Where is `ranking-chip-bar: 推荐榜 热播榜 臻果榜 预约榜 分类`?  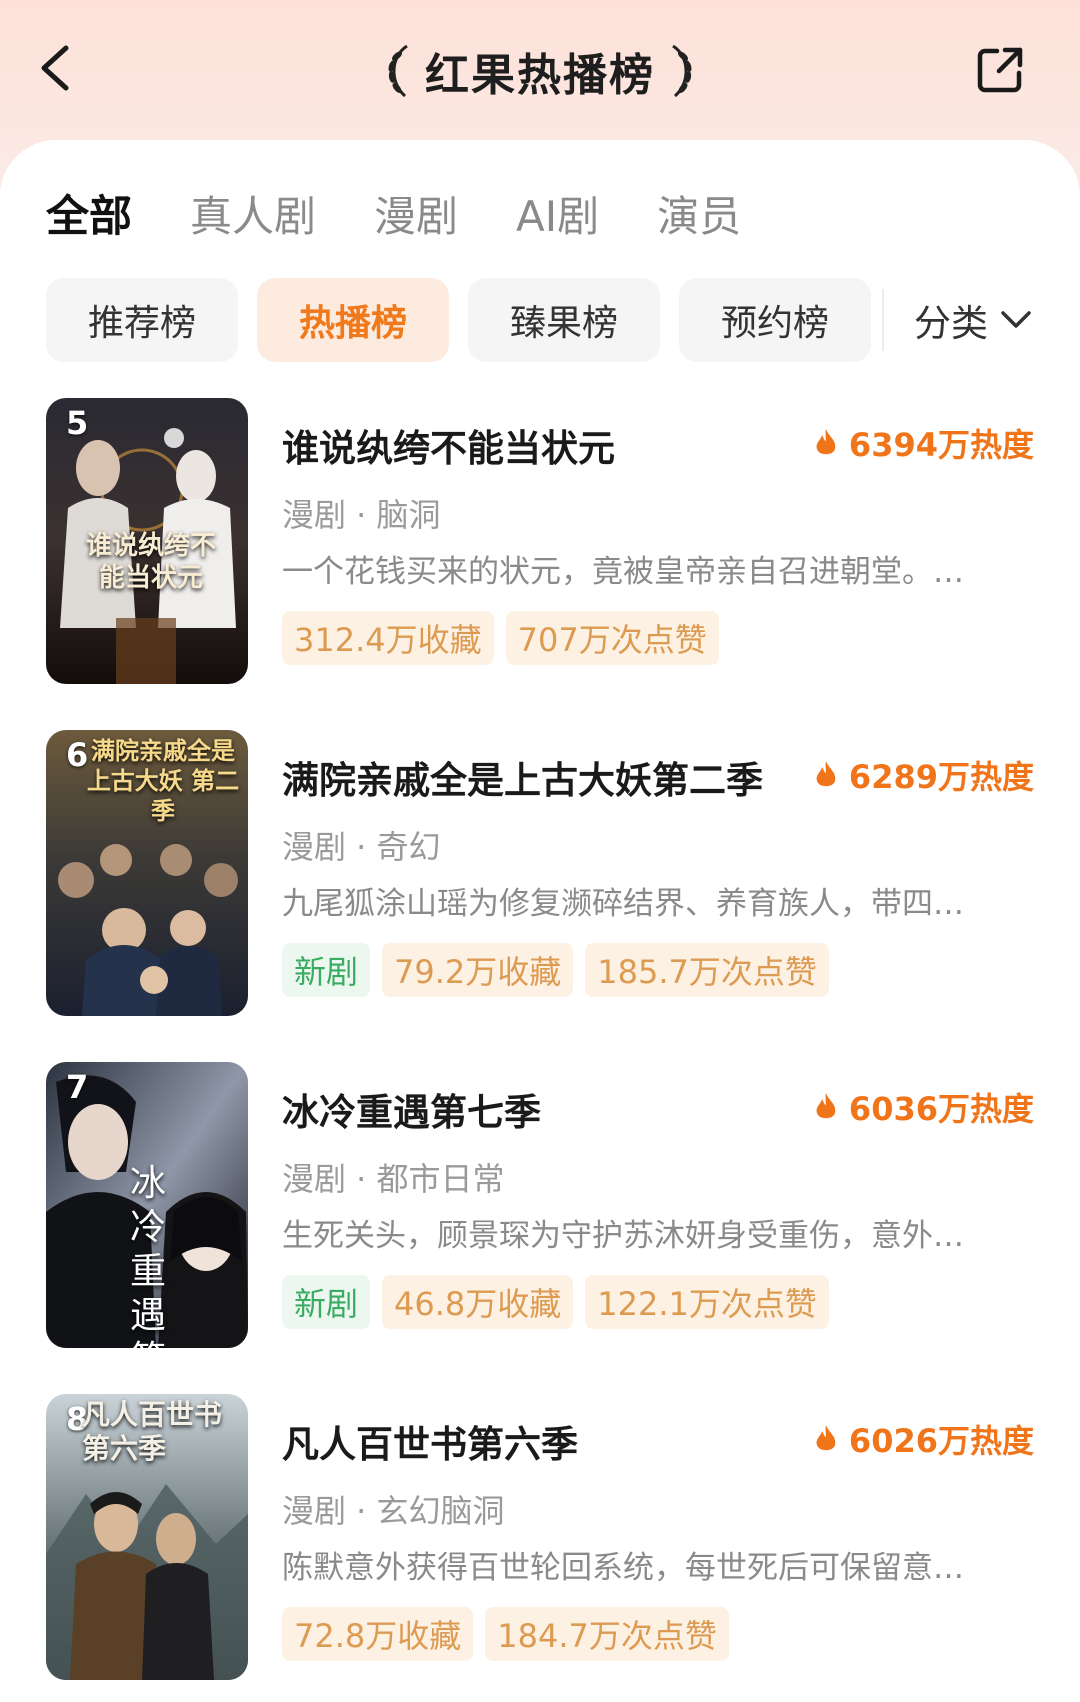
ranking-chip-bar: 推荐榜 热播榜 臻果榜 预约榜 分类 is located at coordinates (551, 320).